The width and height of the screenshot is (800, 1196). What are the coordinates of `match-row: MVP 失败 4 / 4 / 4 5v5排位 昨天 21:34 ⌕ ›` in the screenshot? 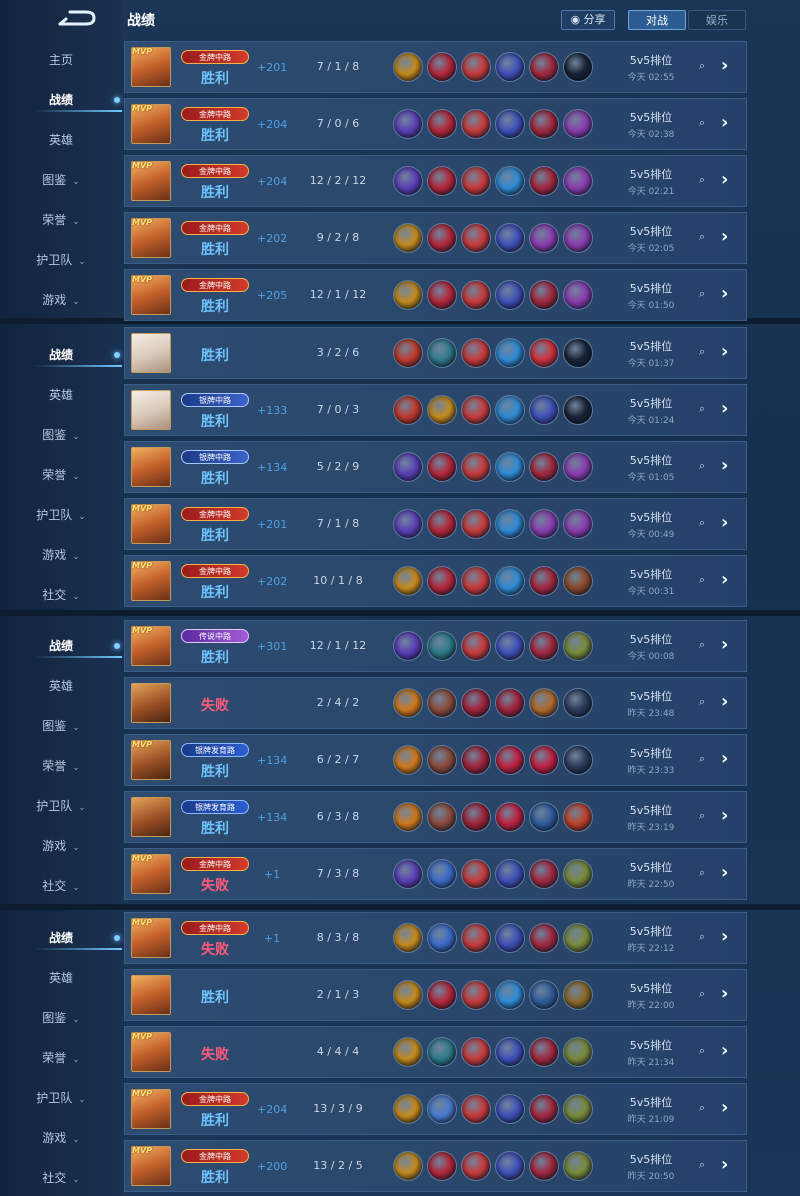 It's located at (435, 1052).